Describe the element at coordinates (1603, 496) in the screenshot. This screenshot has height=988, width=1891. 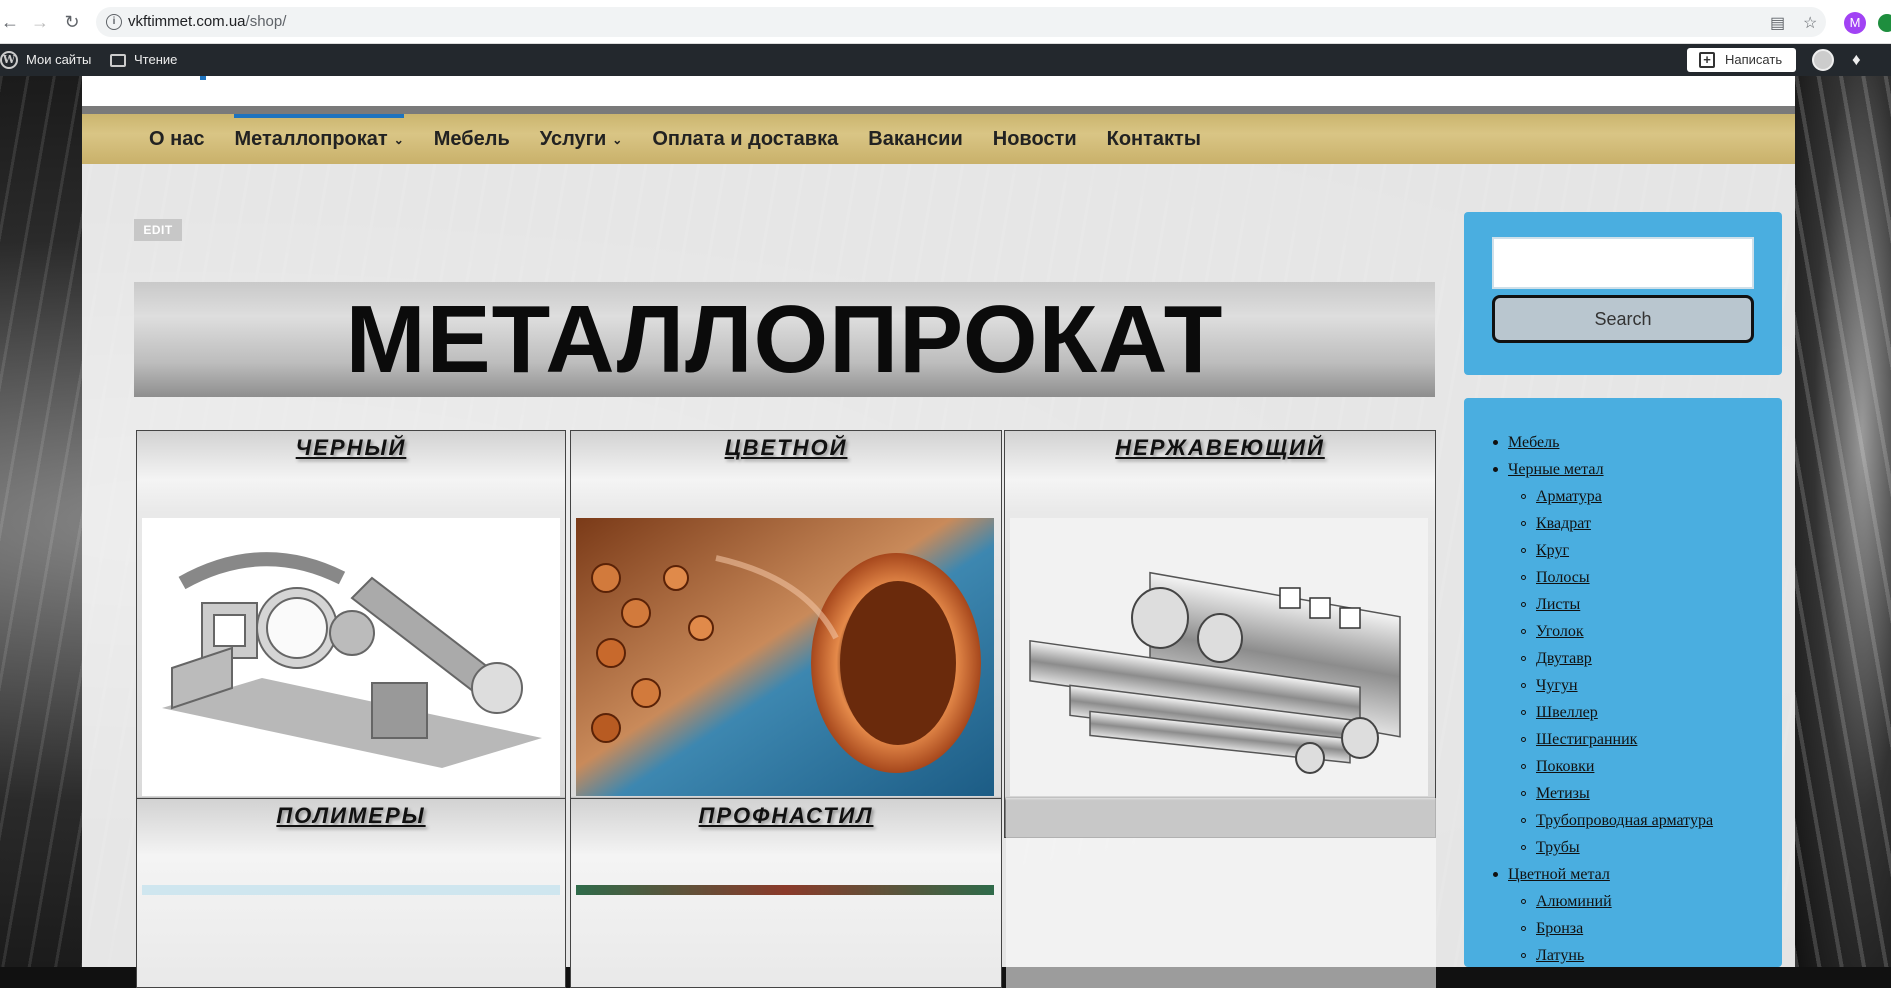
I see `category-link: Арматура` at that location.